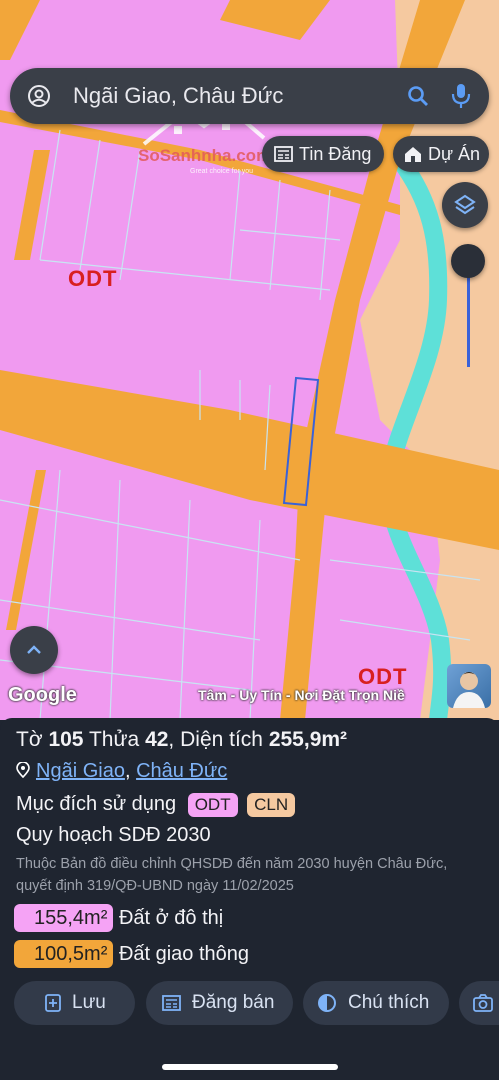 The width and height of the screenshot is (499, 1080). I want to click on save-label: Lưu, so click(89, 1002).